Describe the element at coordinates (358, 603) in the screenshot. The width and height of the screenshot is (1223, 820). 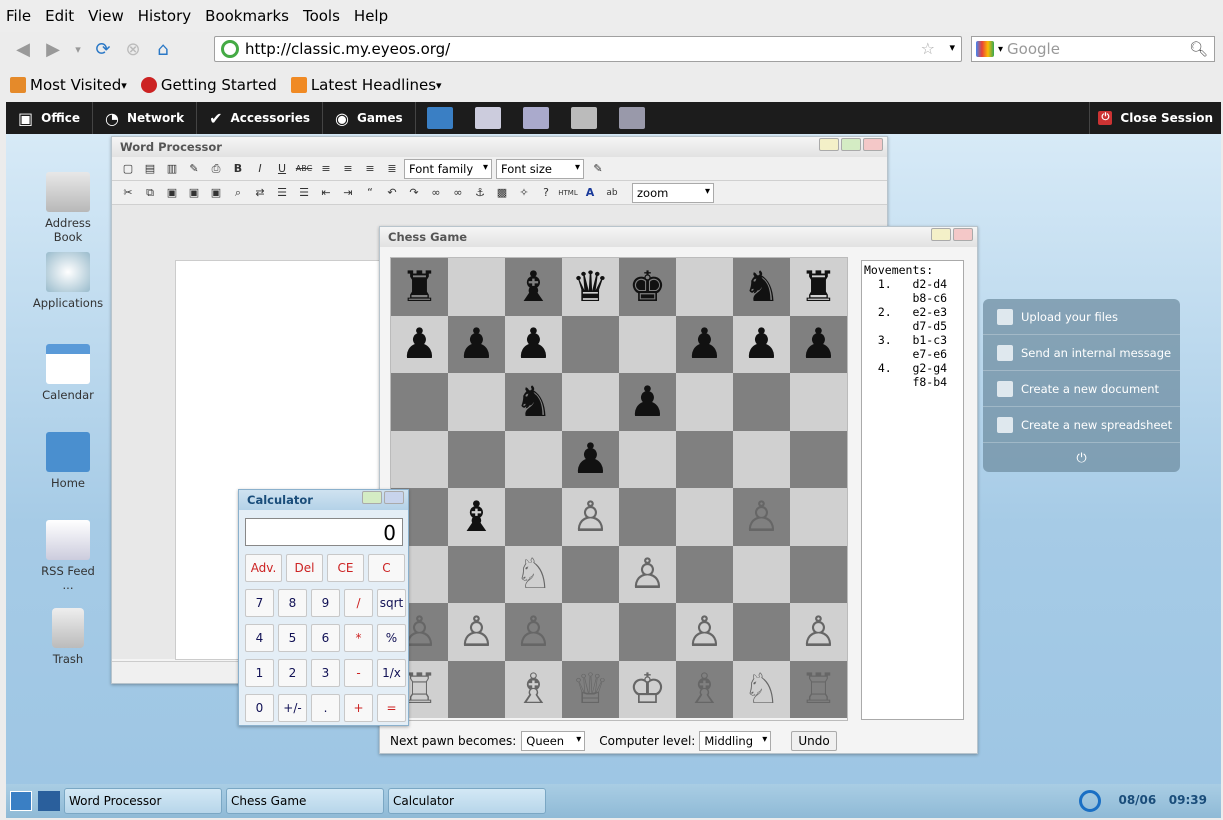
I see `calc-key: /` at that location.